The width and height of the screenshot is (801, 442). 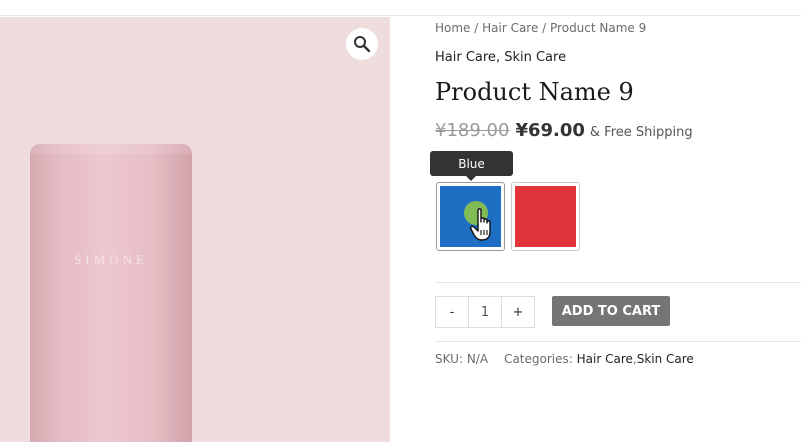 What do you see at coordinates (477, 359) in the screenshot?
I see `sku-value: N/A` at bounding box center [477, 359].